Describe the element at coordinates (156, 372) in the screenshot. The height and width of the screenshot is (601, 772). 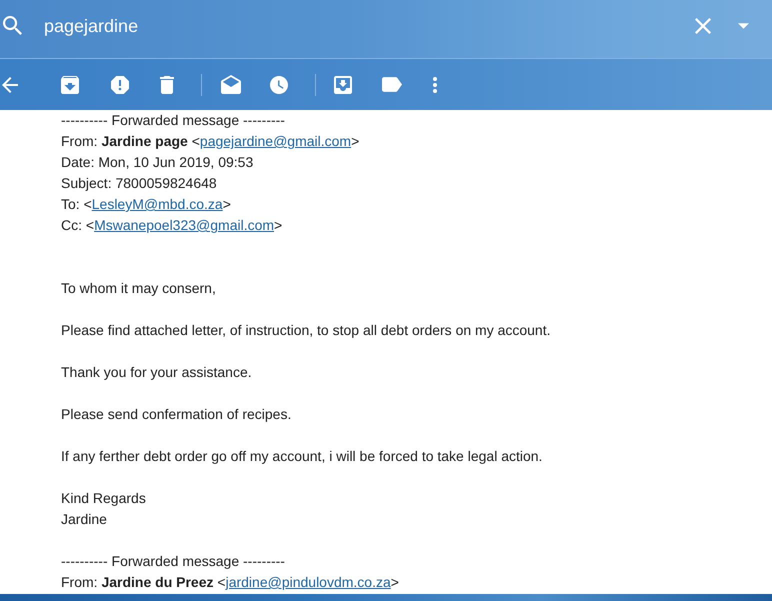
I see `body-paragraph: Thank you for your assistance.` at that location.